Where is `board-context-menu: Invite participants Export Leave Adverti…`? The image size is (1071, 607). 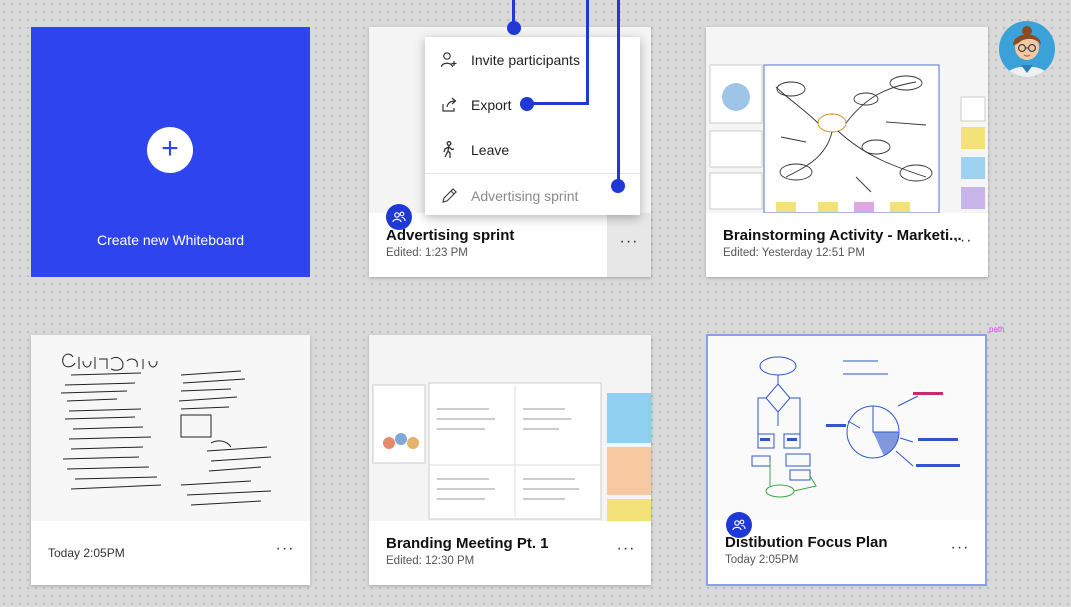 board-context-menu: Invite participants Export Leave Adverti… is located at coordinates (532, 126).